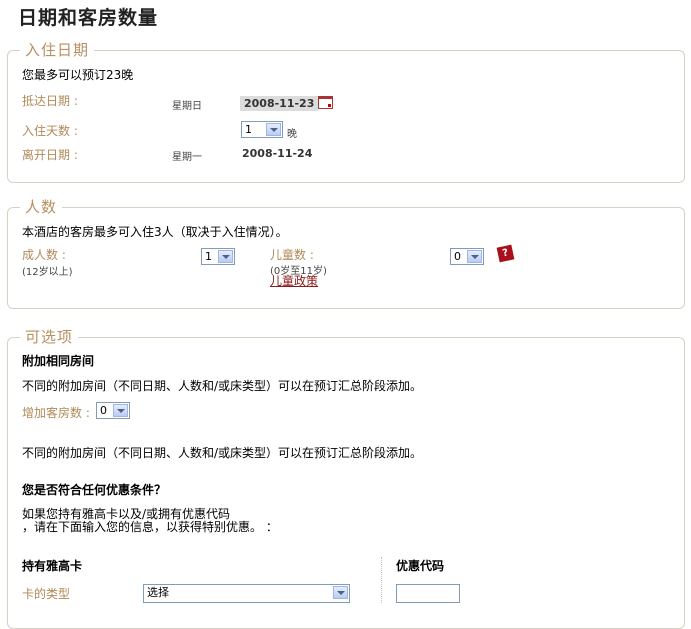 This screenshot has height=629, width=691. Describe the element at coordinates (56, 413) in the screenshot. I see `add-rooms-label: 增加客房数 :` at that location.